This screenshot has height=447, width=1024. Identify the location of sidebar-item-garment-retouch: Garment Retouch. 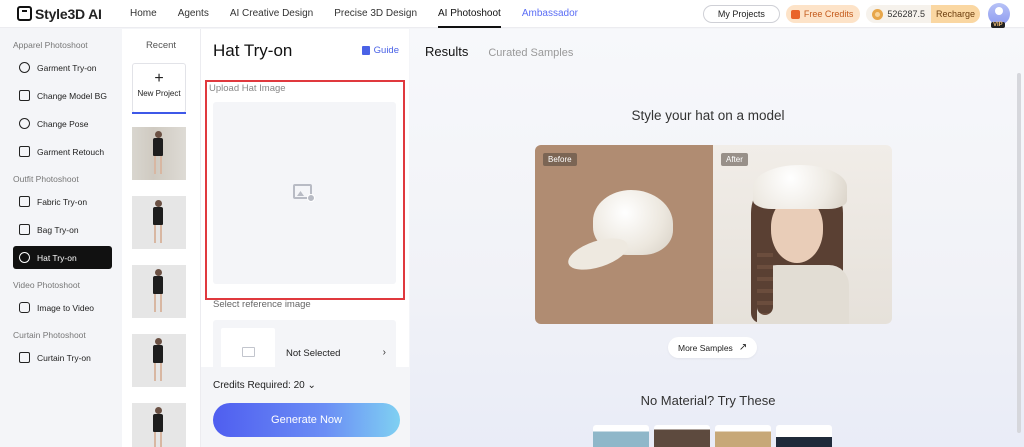
(62, 151).